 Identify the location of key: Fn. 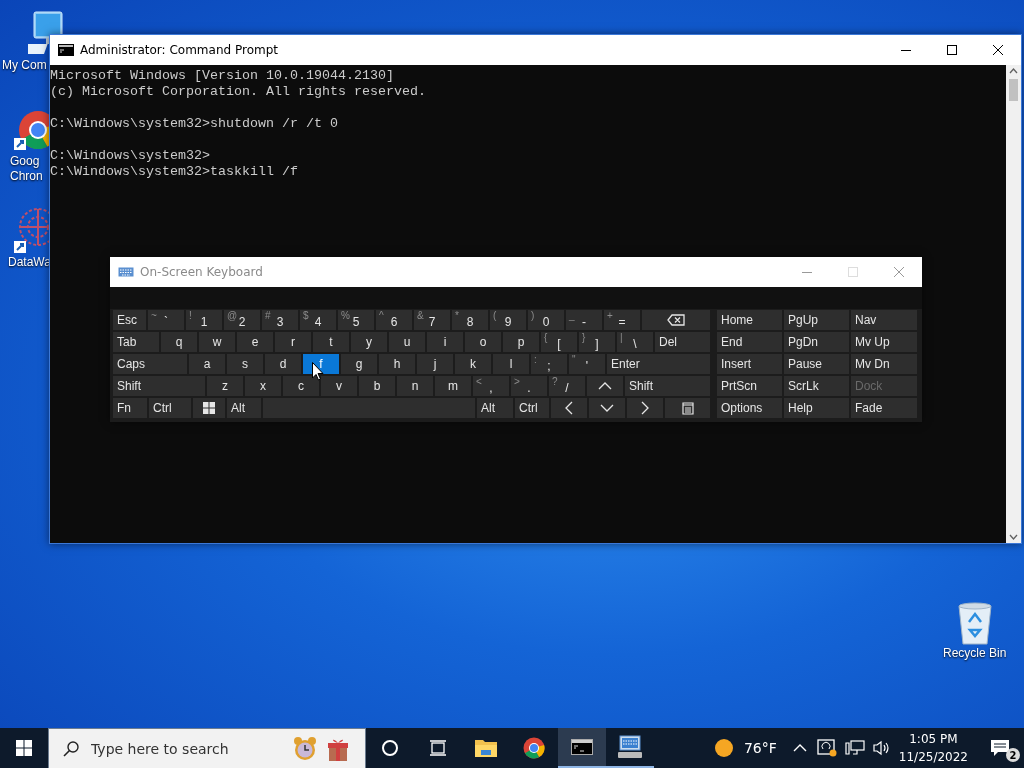
(130, 408).